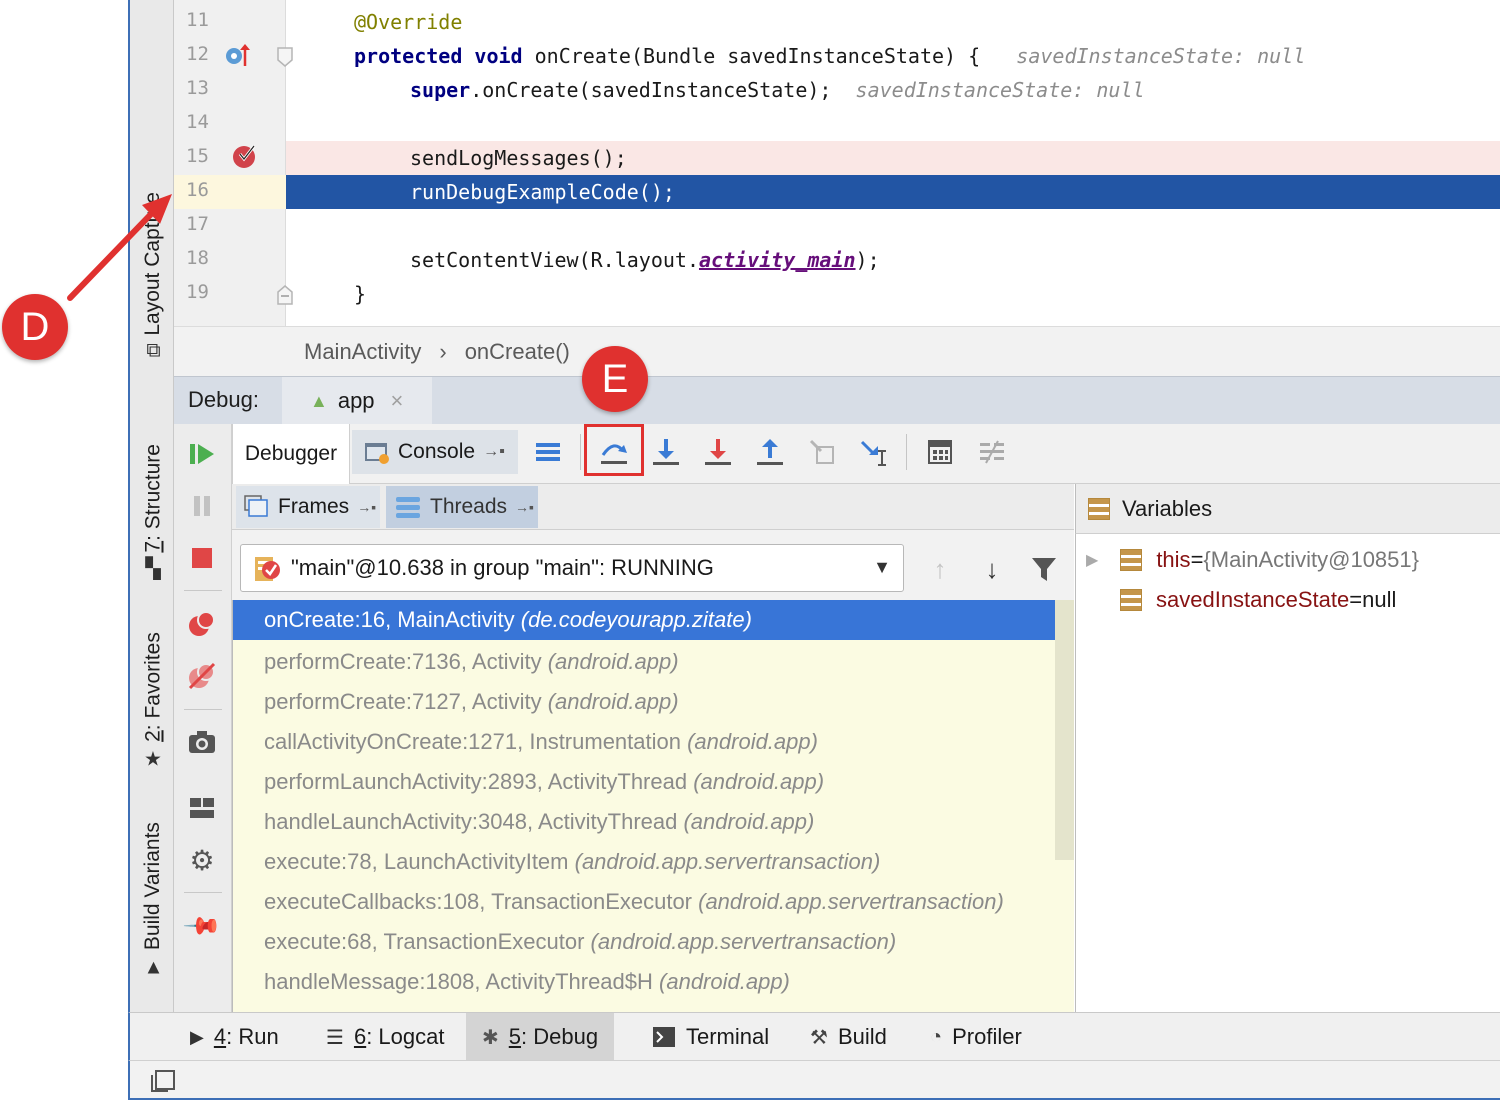 This screenshot has width=1500, height=1100. I want to click on force-step-into-icon, so click(718, 452).